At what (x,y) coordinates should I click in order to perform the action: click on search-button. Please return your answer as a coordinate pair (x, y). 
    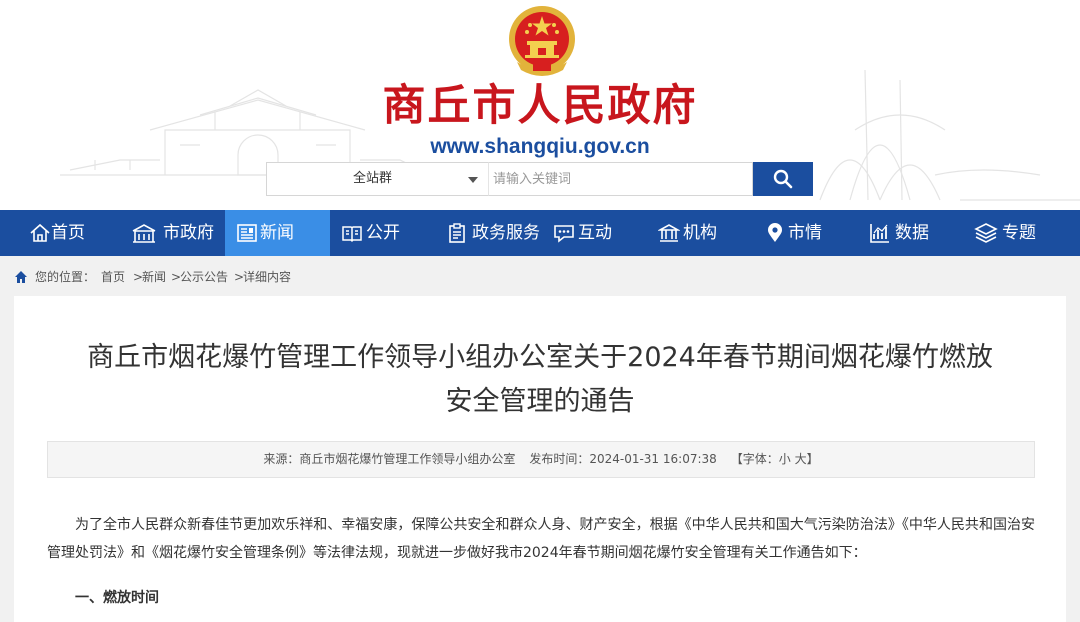
    Looking at the image, I should click on (783, 179).